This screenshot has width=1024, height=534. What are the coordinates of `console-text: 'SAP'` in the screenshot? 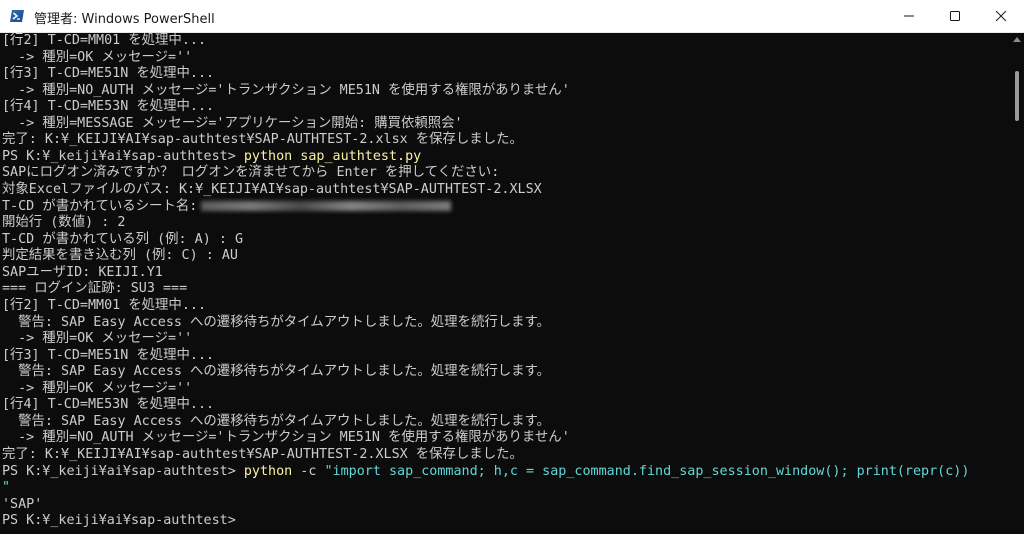 It's located at (22, 504).